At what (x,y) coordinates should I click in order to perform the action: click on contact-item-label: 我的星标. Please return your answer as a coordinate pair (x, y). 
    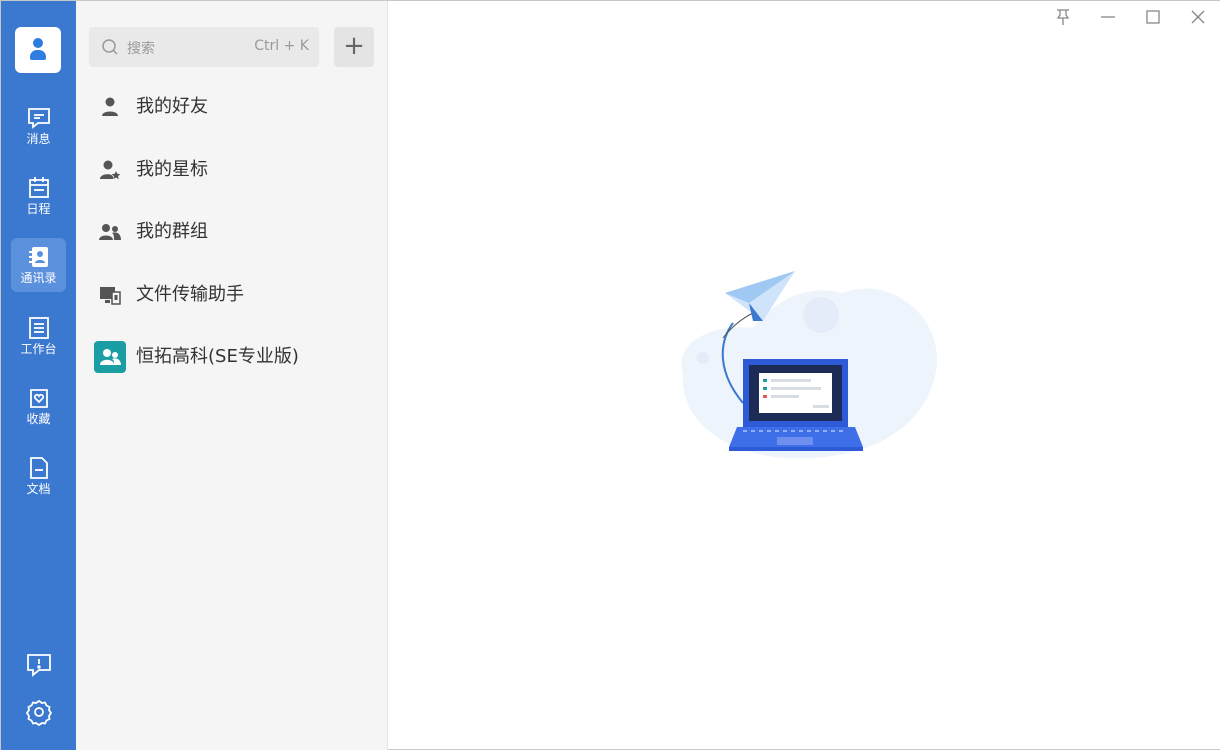
    Looking at the image, I should click on (172, 169).